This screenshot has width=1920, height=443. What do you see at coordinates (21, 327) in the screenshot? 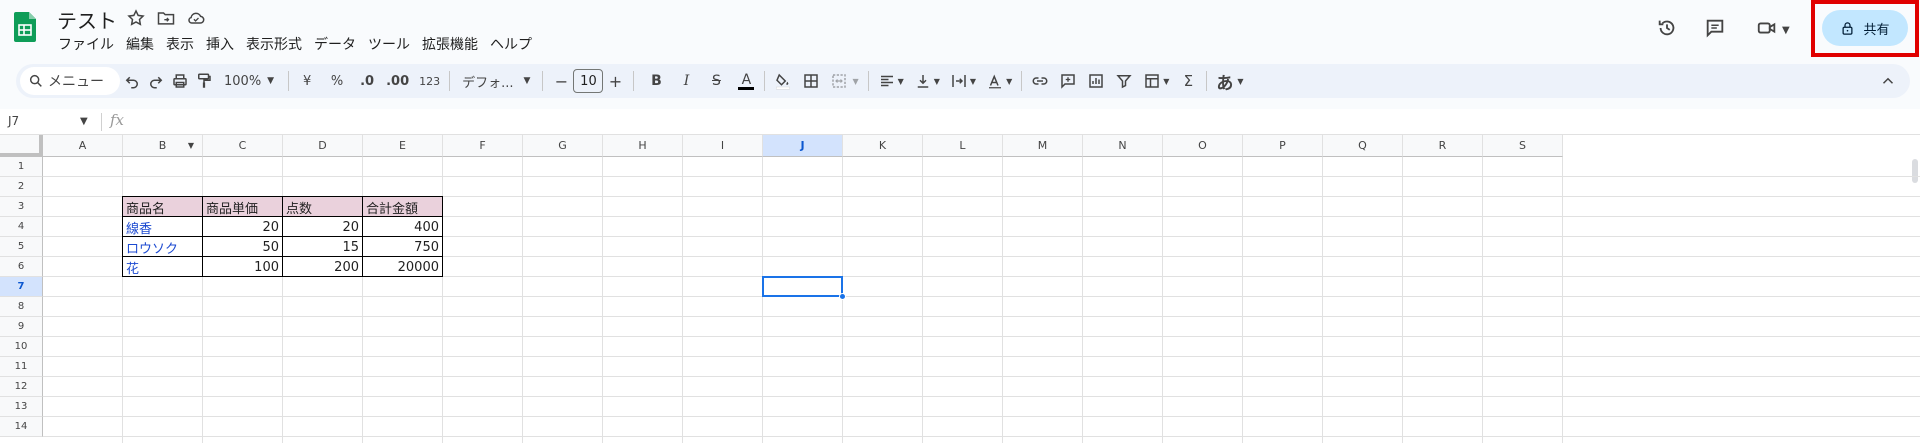
I see `row-header-9: 9` at bounding box center [21, 327].